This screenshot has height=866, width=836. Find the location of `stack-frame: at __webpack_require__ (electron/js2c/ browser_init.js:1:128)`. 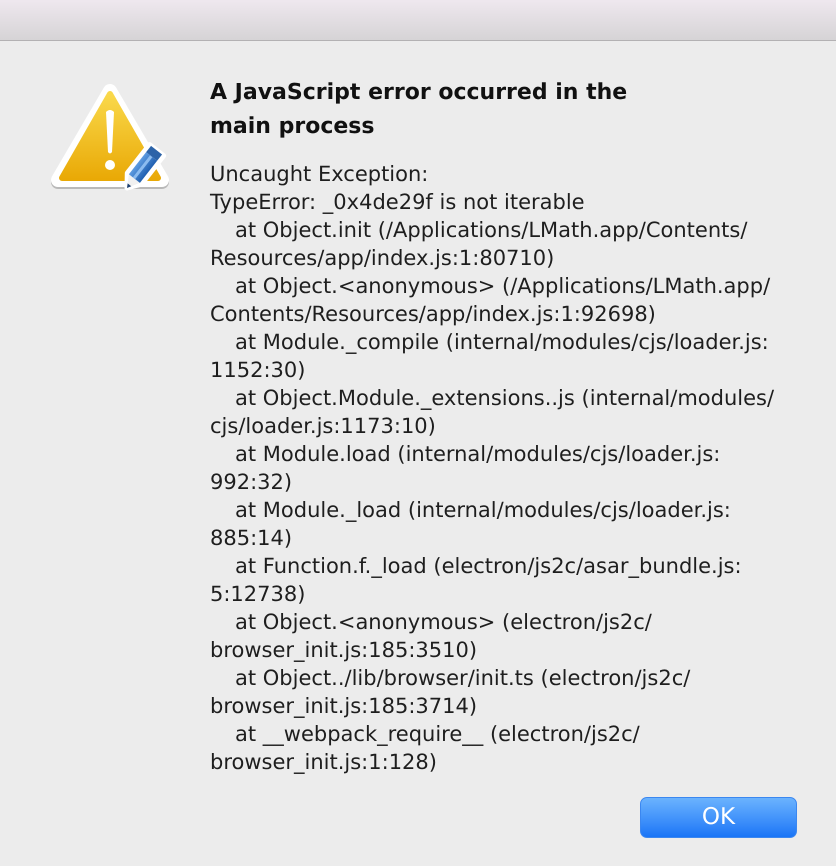

stack-frame: at __webpack_require__ (electron/js2c/ browser_init.js:1:128) is located at coordinates (492, 748).